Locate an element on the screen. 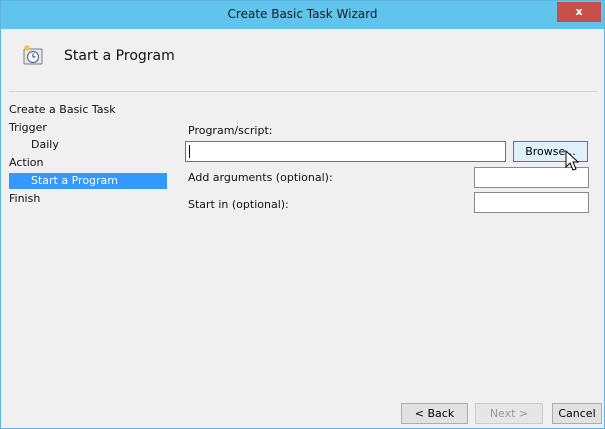 The height and width of the screenshot is (429, 605). nav-step-finish: Finish is located at coordinates (88, 199).